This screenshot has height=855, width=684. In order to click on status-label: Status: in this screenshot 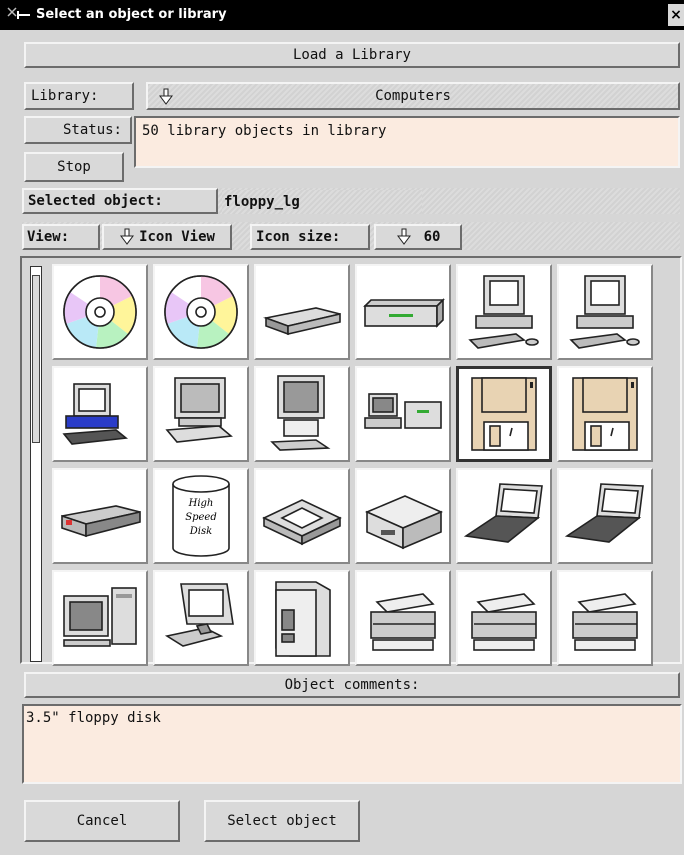, I will do `click(78, 130)`.